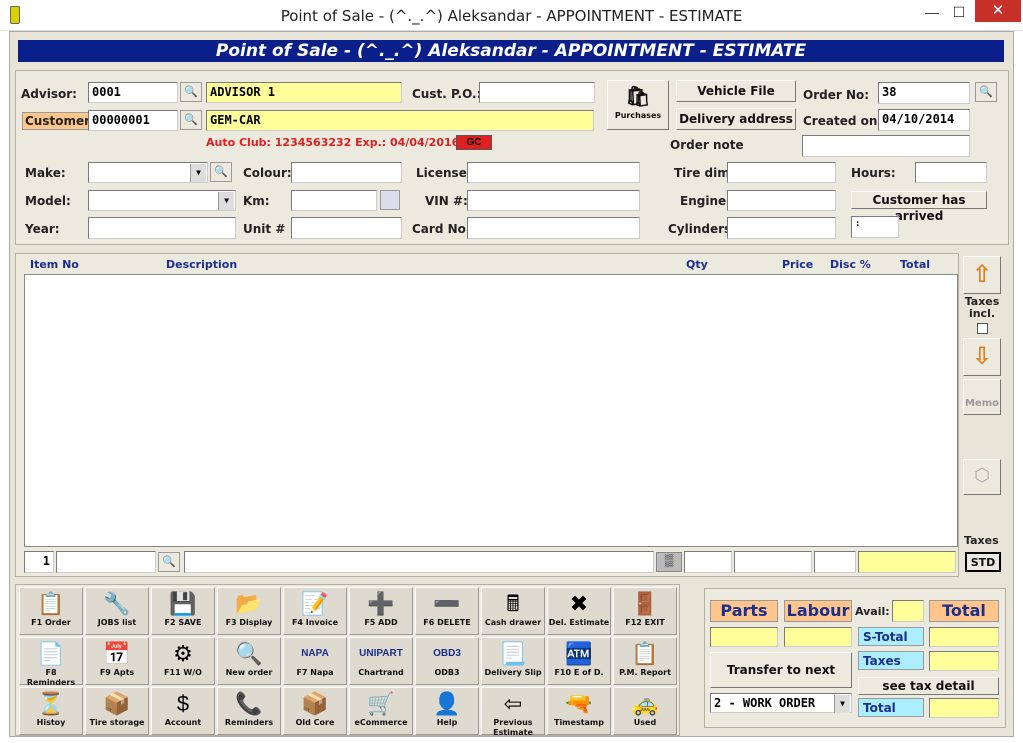  I want to click on col-qty: Qty, so click(697, 264).